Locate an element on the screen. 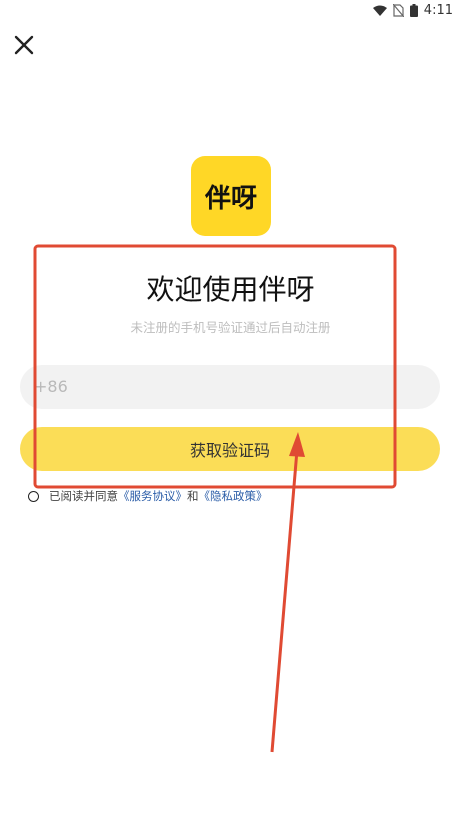  get-code-button-label: 获取验证码 is located at coordinates (229, 450).